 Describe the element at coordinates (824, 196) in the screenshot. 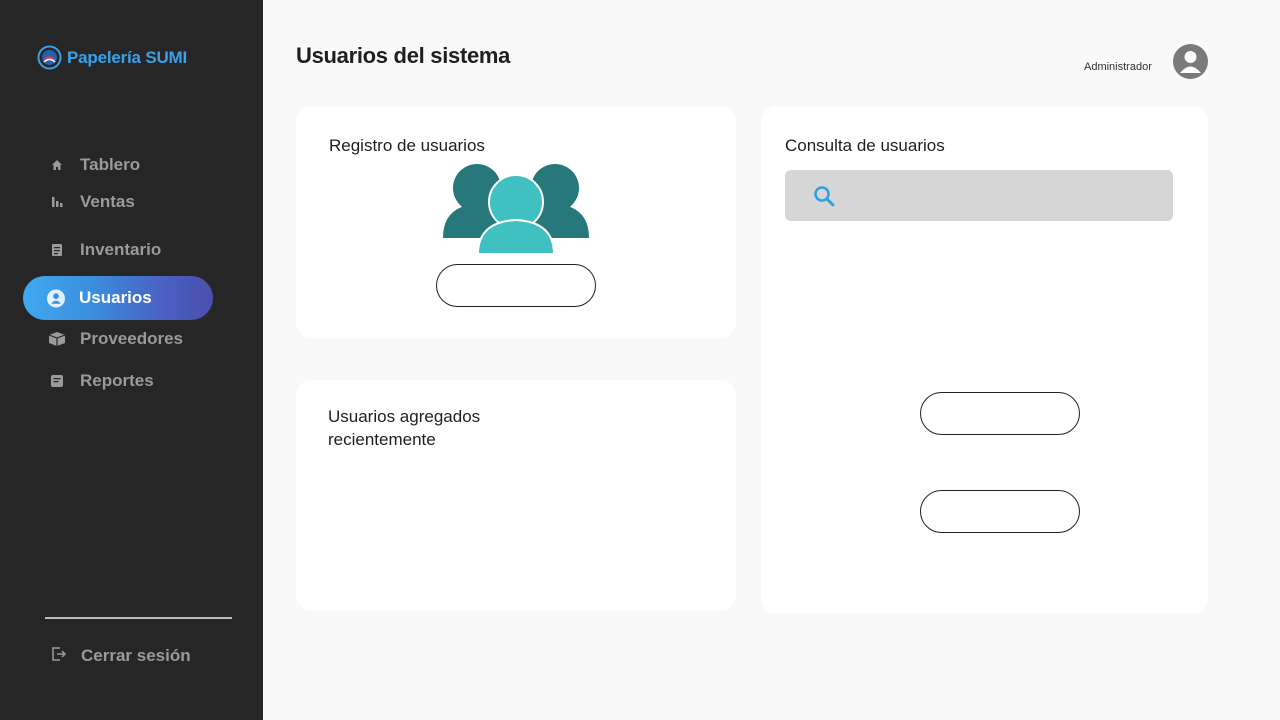

I see `search-icon` at that location.